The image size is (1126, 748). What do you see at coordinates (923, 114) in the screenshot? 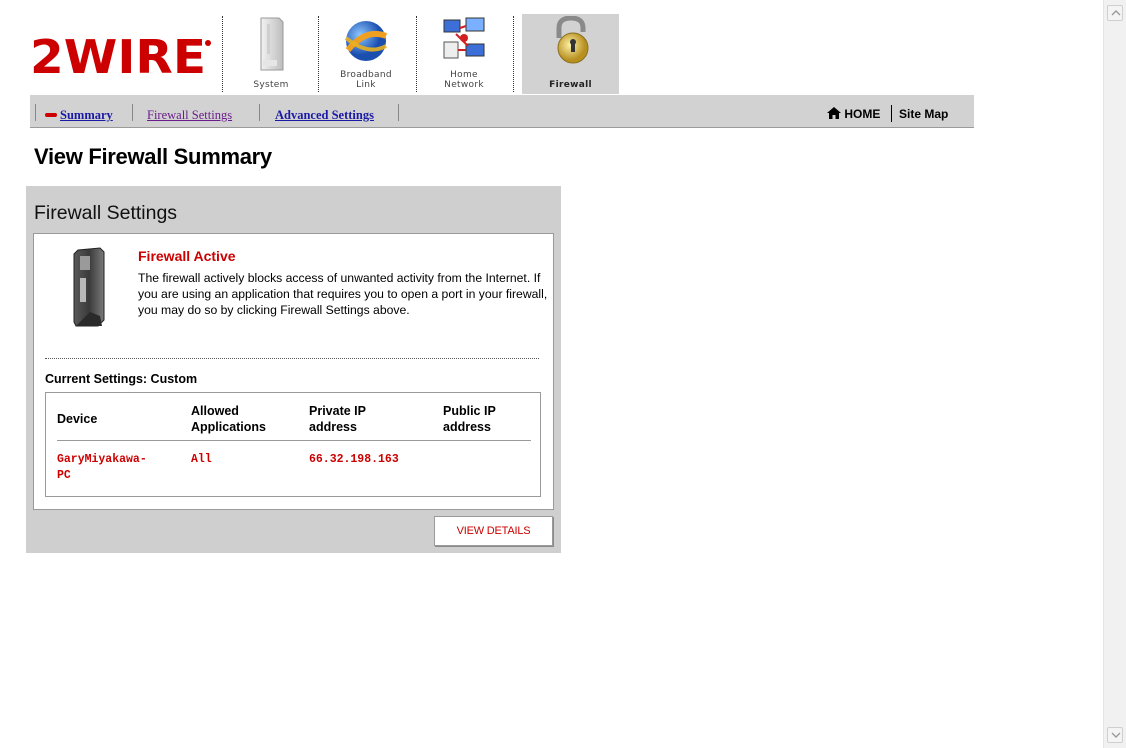
I see `site-map-link: Site Map` at bounding box center [923, 114].